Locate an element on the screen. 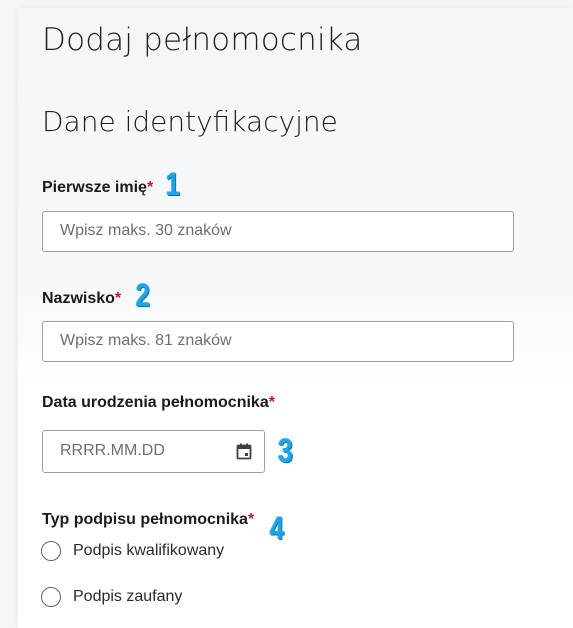 The image size is (573, 628). birth-date-label: Data urodzenia pełnomocnika * is located at coordinates (158, 403).